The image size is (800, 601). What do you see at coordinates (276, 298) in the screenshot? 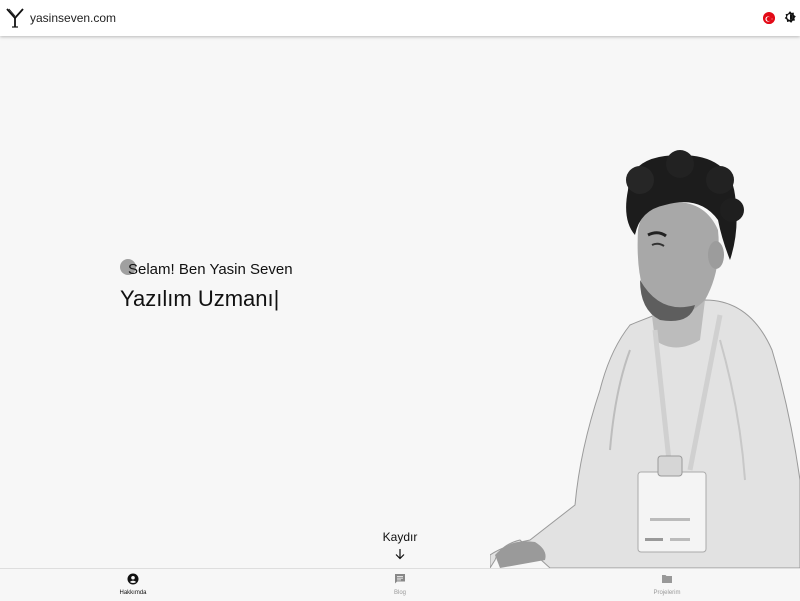
I see `typing-caret: |` at bounding box center [276, 298].